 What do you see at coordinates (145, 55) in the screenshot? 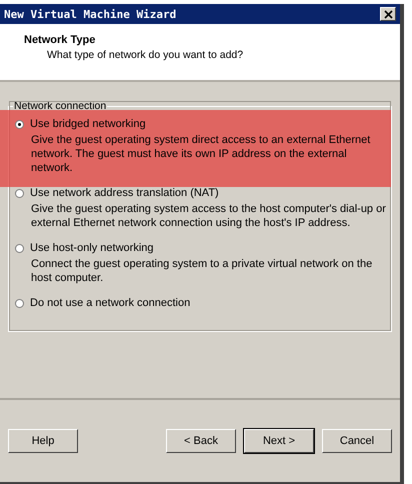
I see `page-subtitle: What type of network do you want to add?` at bounding box center [145, 55].